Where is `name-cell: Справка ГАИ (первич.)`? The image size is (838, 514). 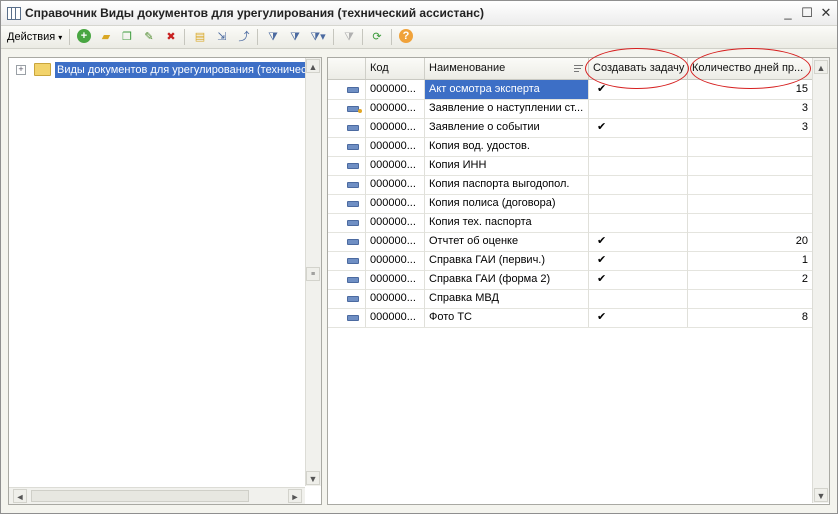 name-cell: Справка ГАИ (первич.) is located at coordinates (507, 260).